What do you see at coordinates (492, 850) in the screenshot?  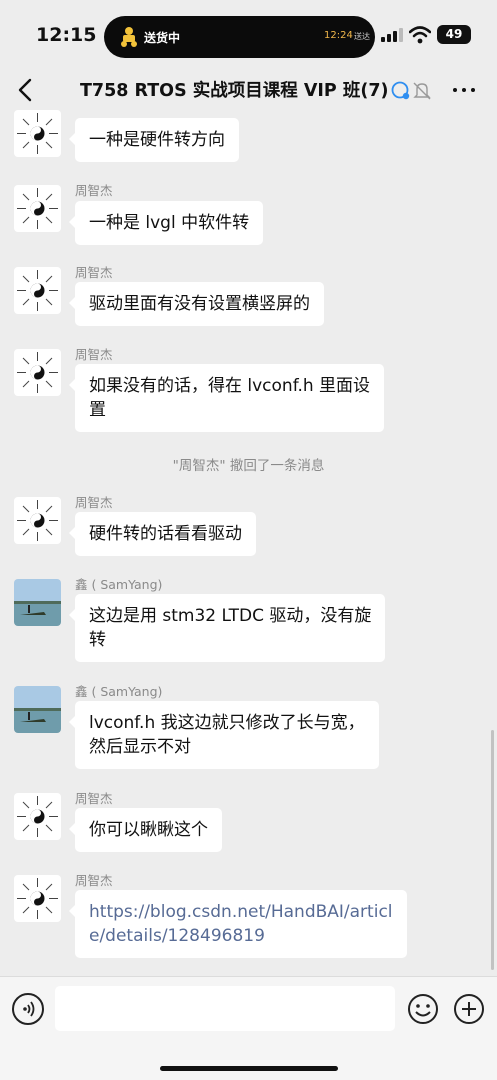 I see `scrollbar` at bounding box center [492, 850].